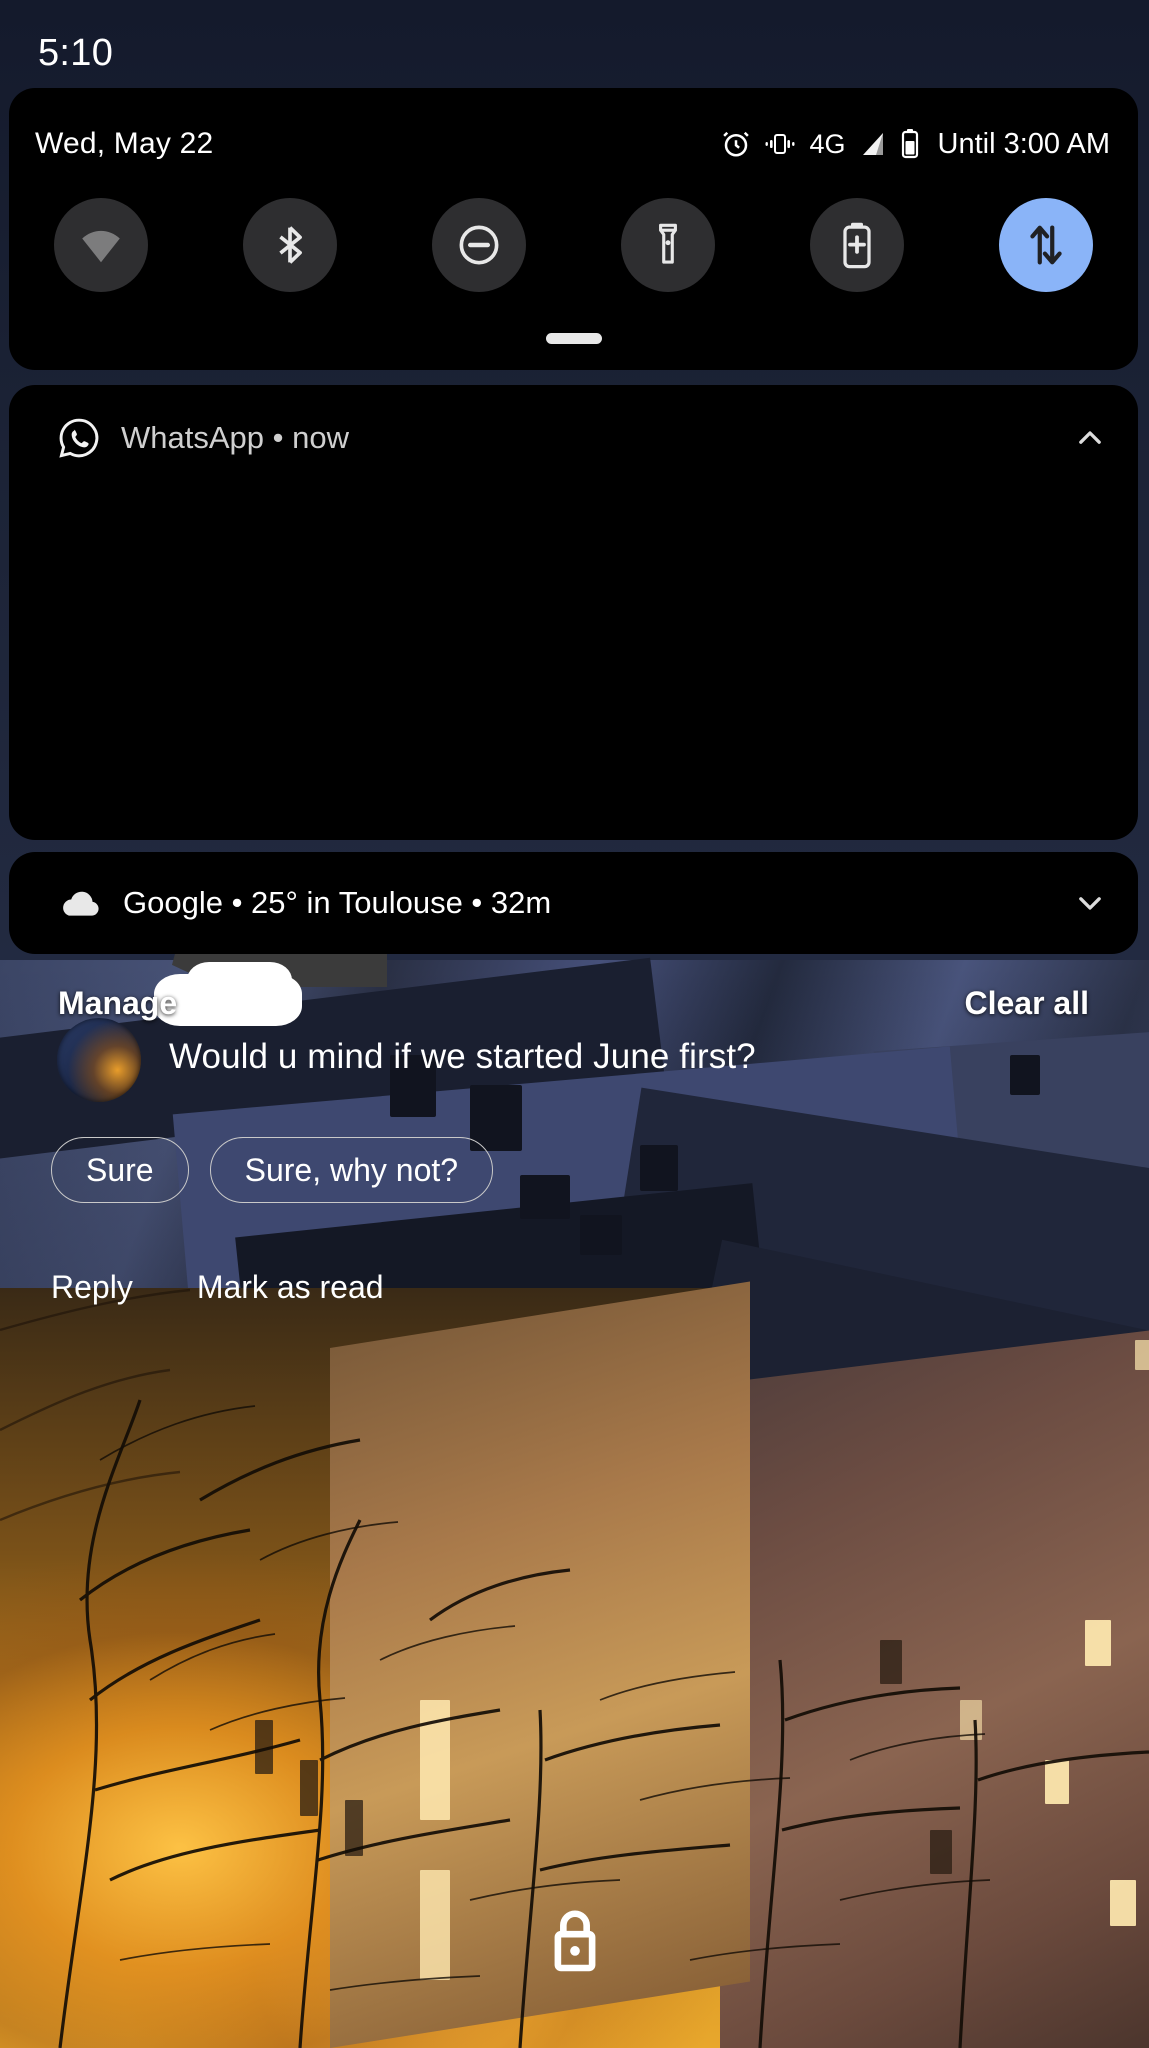 This screenshot has height=2048, width=1149. I want to click on quick-settings-status-row: Wed, May 22 4G Until 3:00 AM, so click(573, 144).